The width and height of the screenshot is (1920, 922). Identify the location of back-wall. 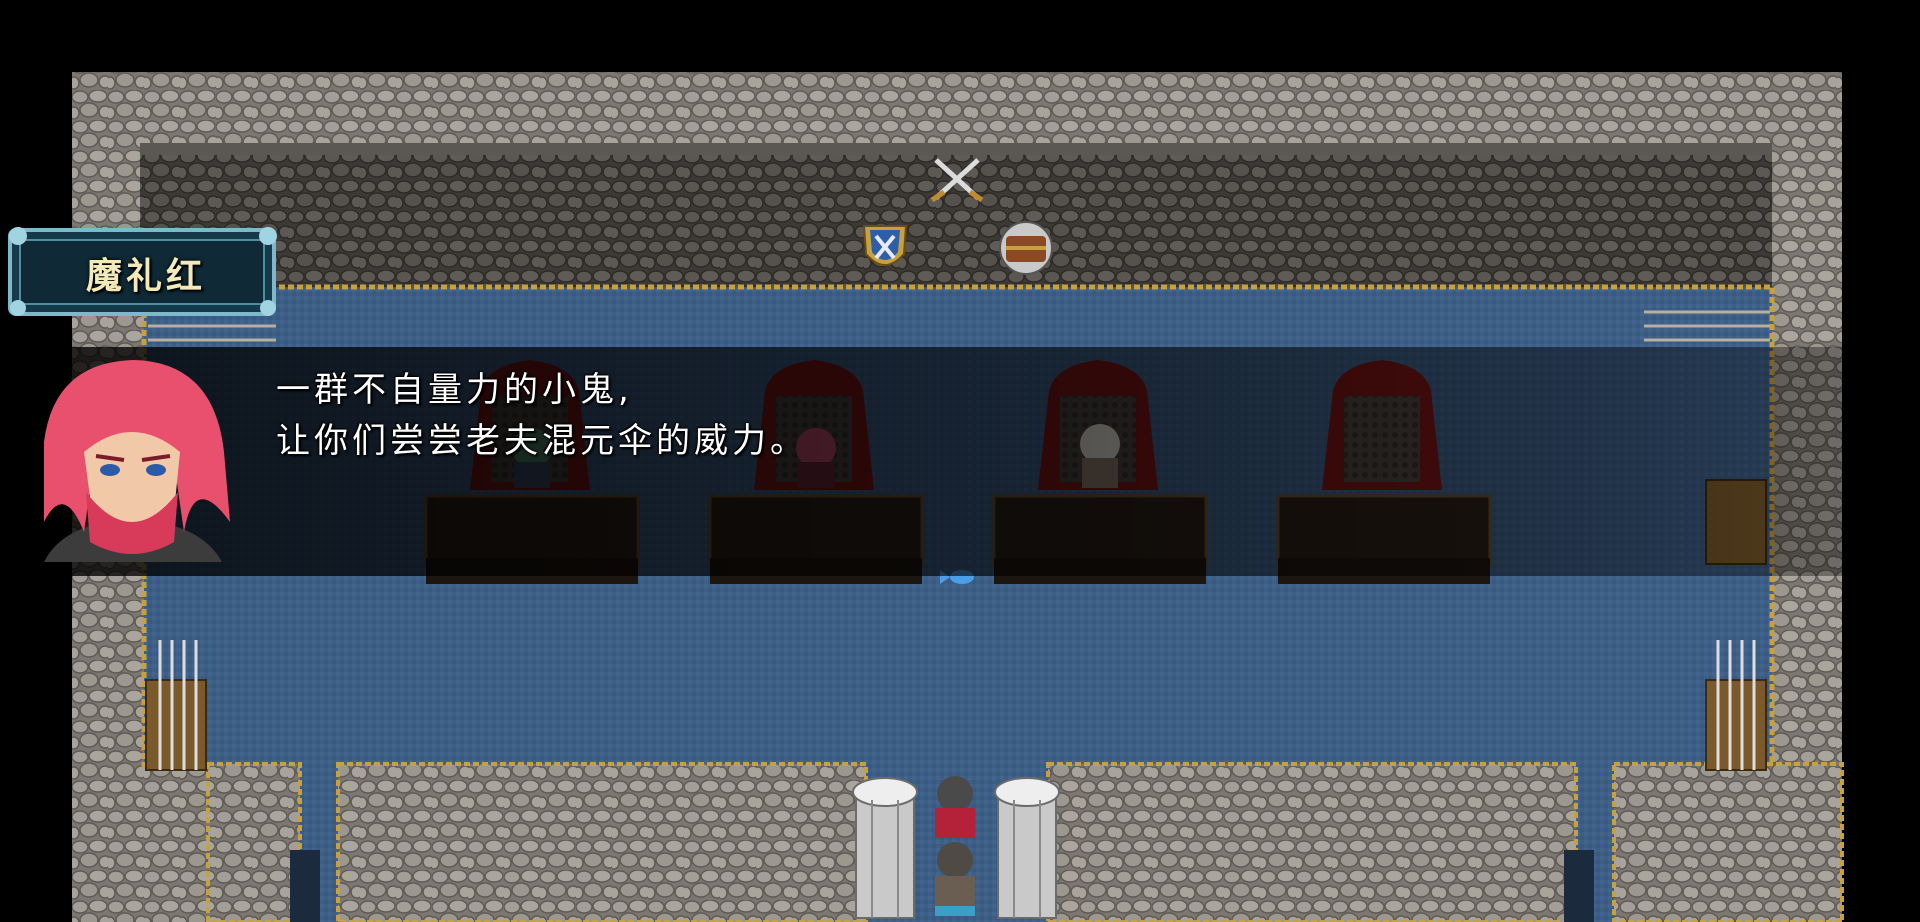
(956, 215).